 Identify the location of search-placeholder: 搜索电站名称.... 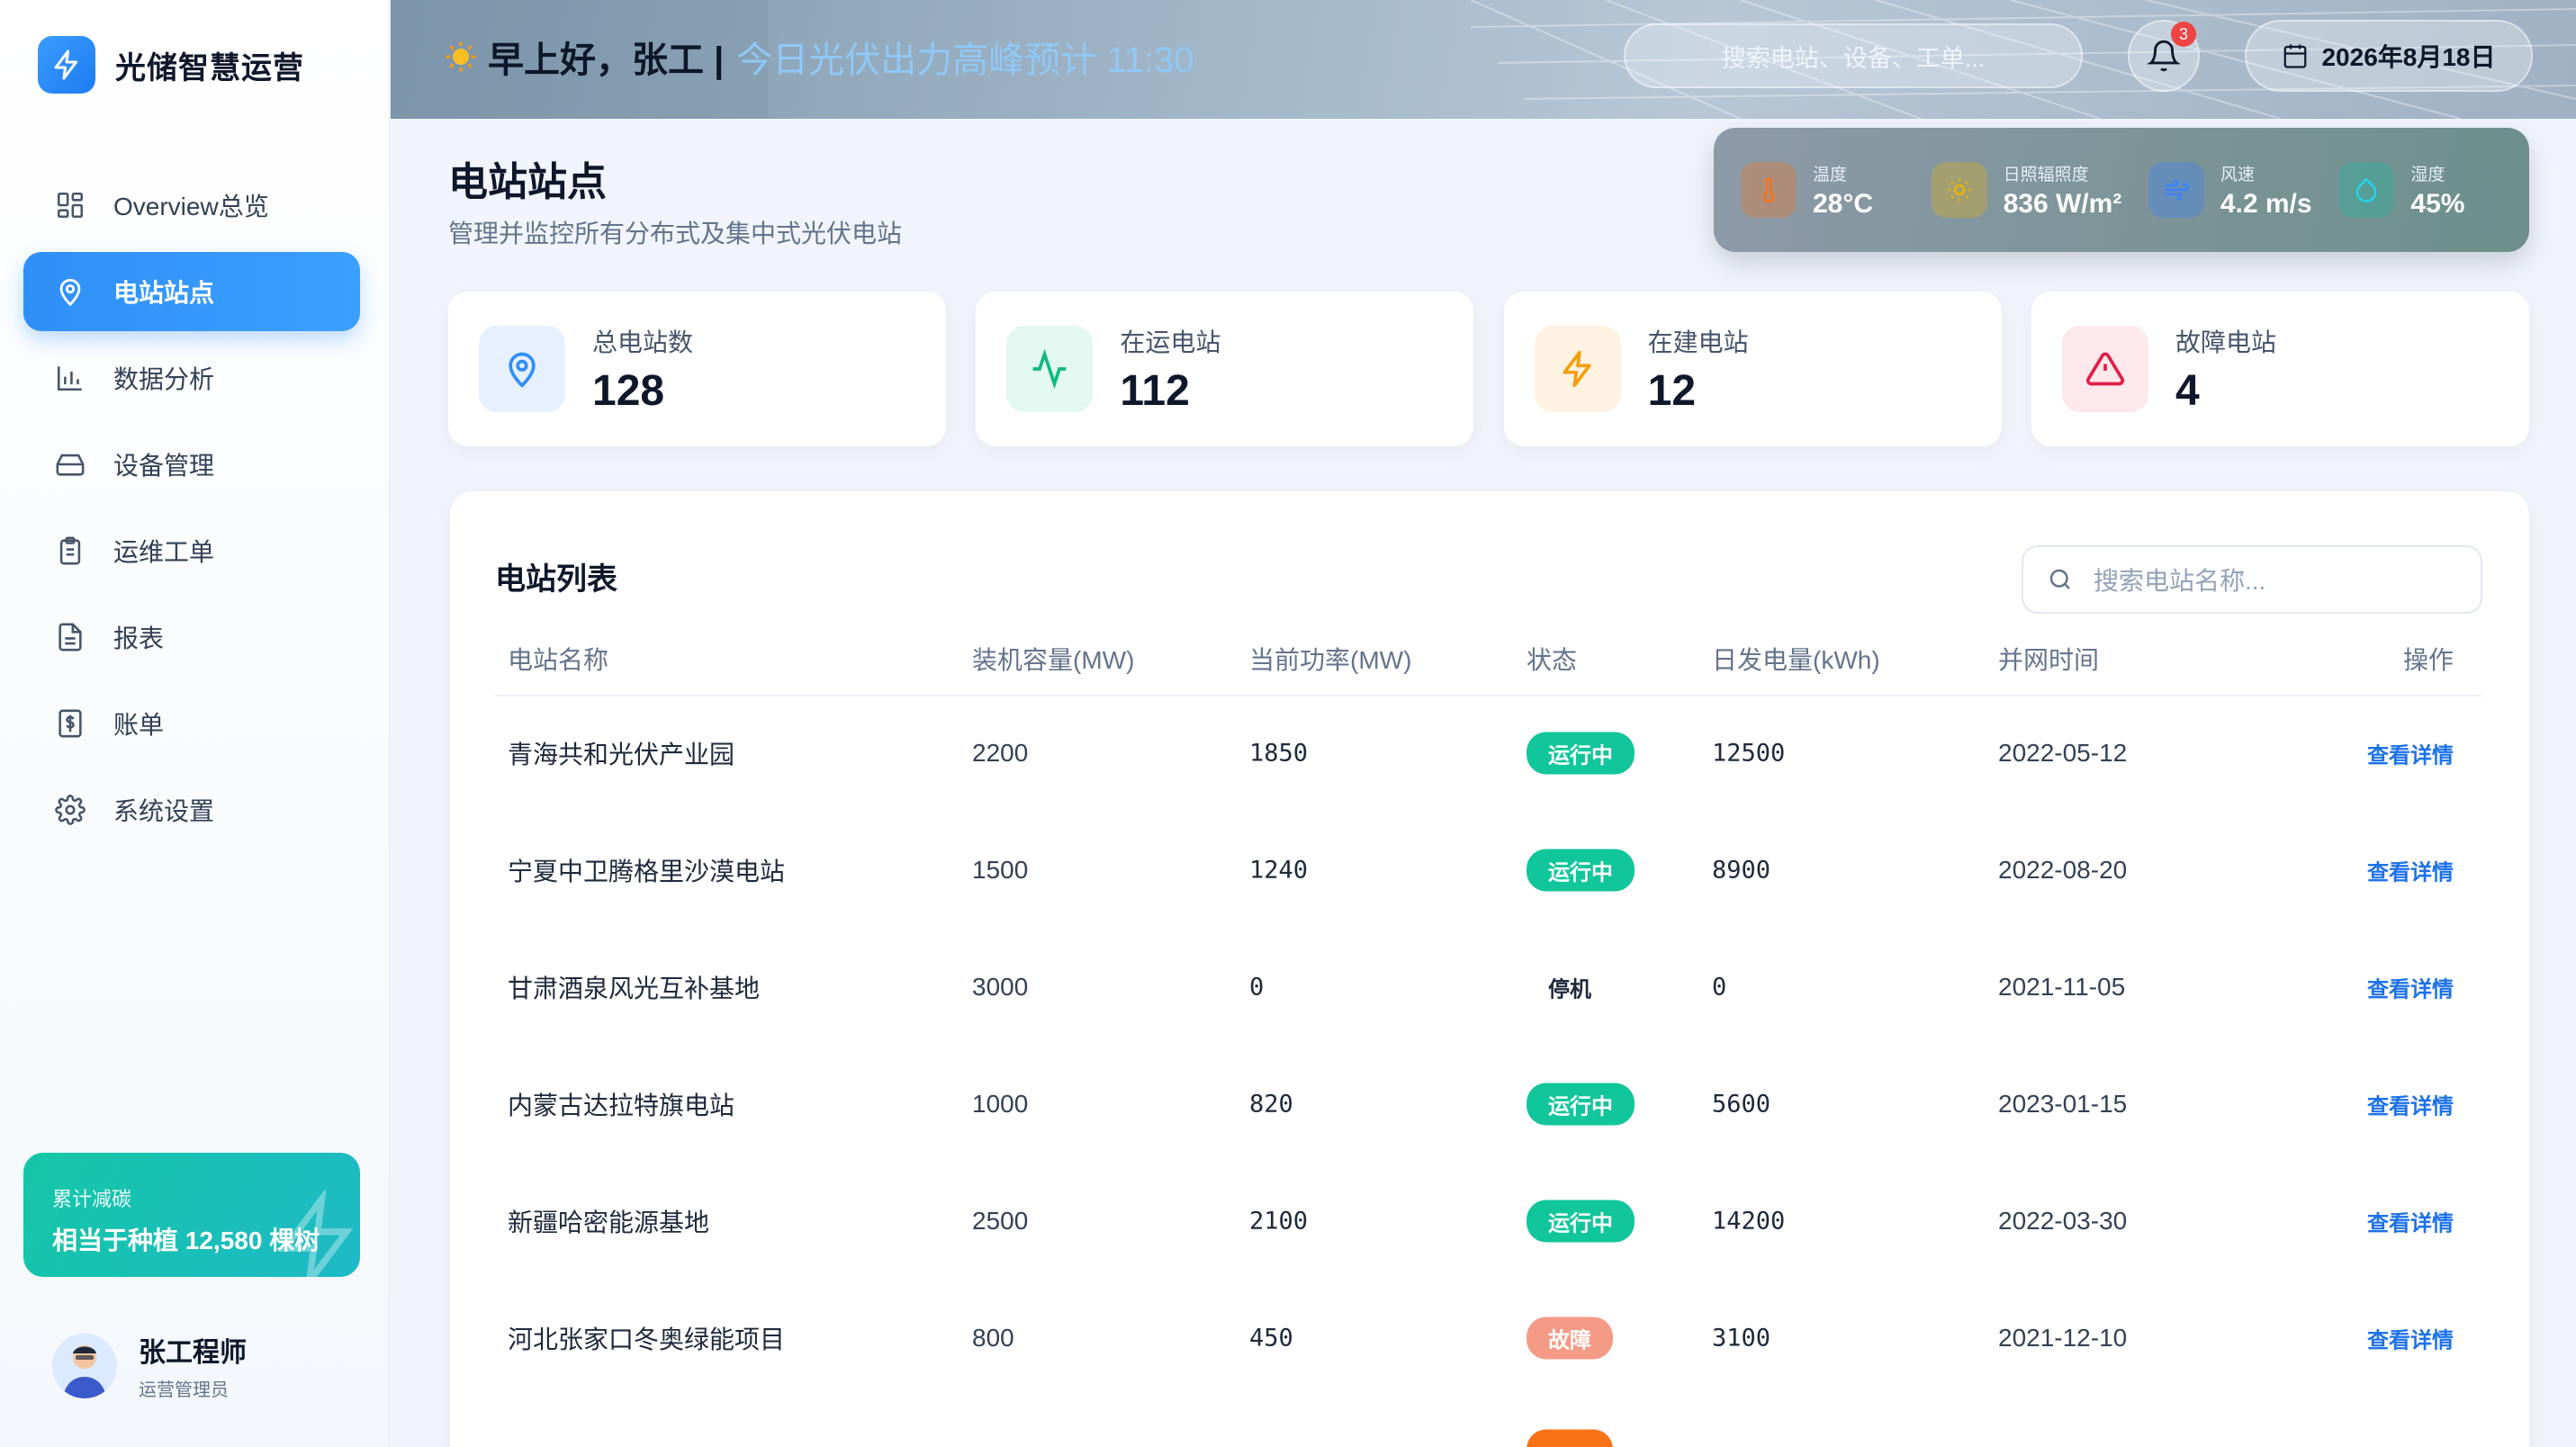
(2180, 581).